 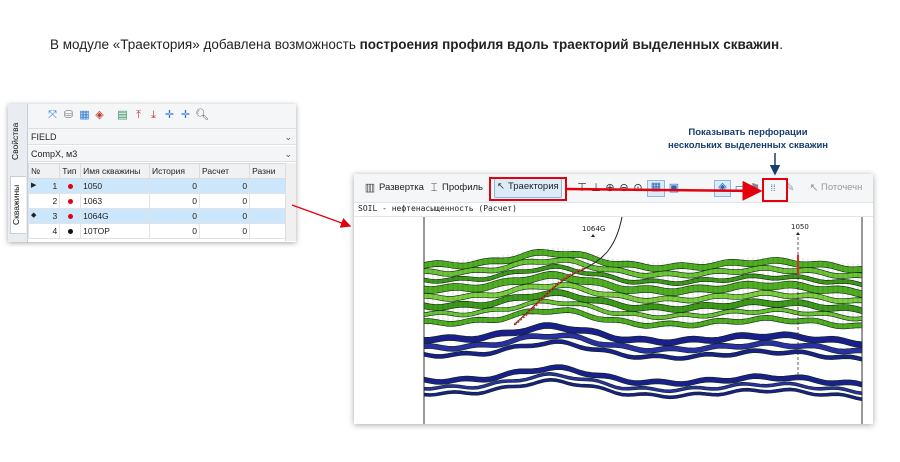 I want to click on tab-profile: Профиль, so click(x=462, y=188).